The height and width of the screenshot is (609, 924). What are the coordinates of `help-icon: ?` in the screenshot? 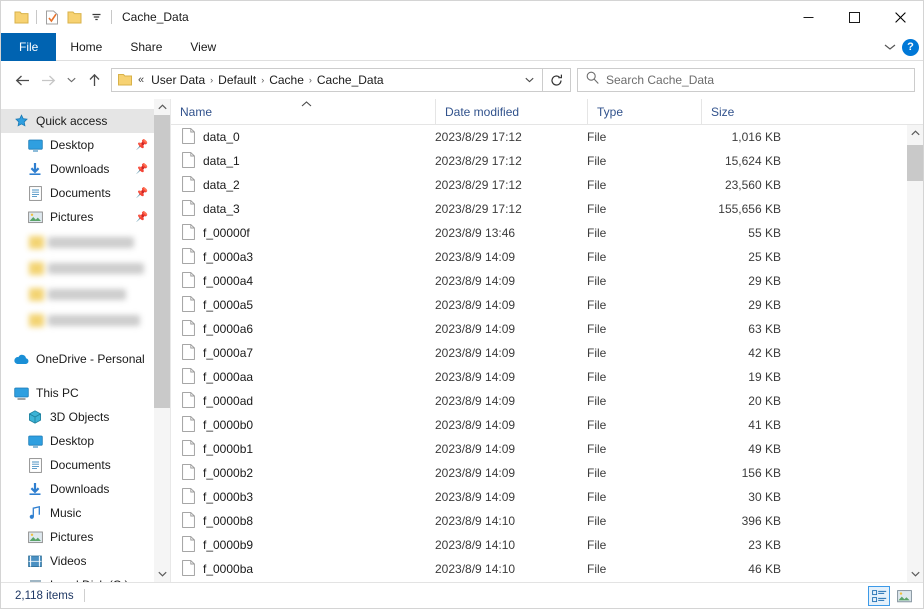 It's located at (910, 47).